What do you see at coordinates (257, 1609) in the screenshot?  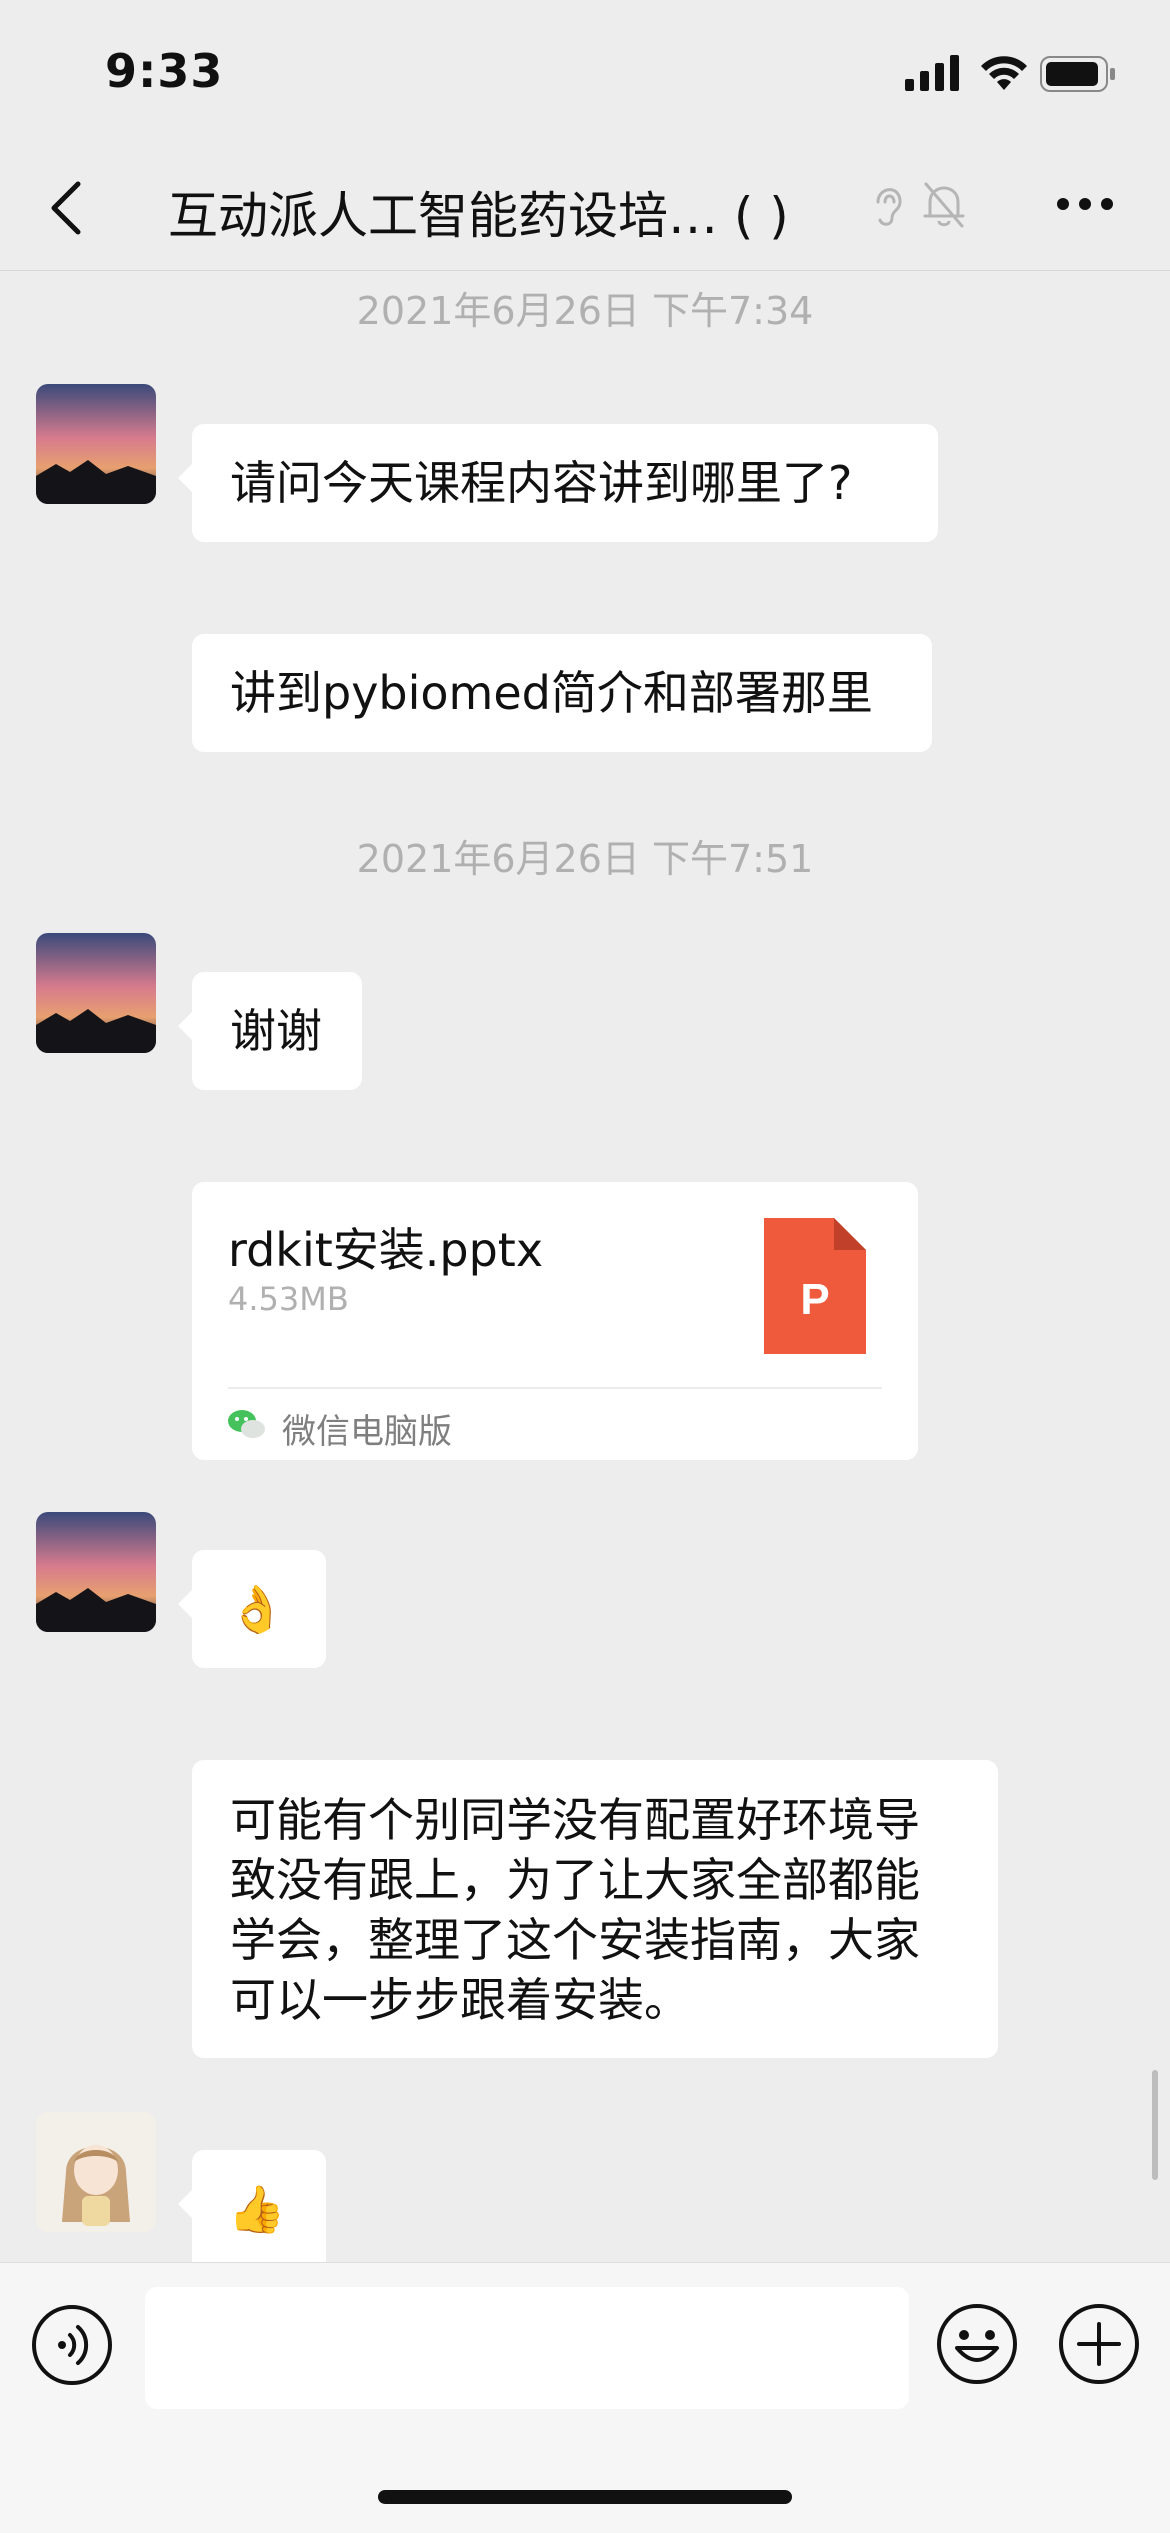 I see `emoji-message: 👌` at bounding box center [257, 1609].